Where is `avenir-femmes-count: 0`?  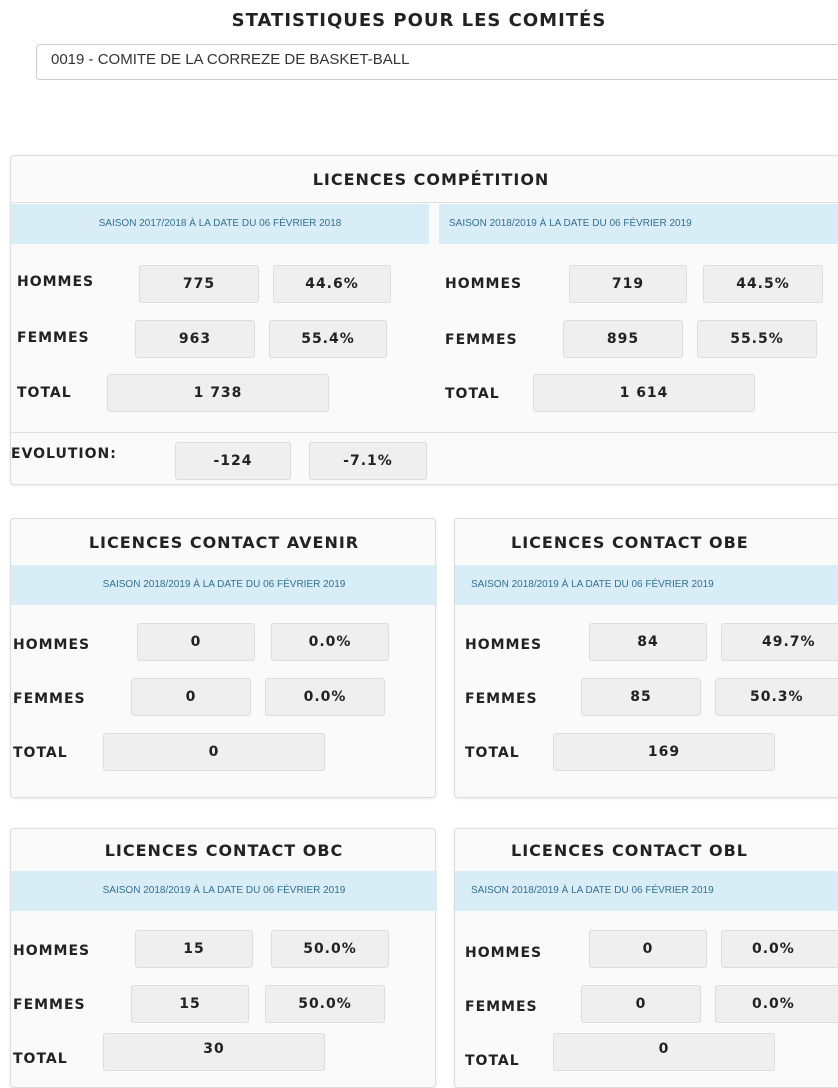 avenir-femmes-count: 0 is located at coordinates (191, 697).